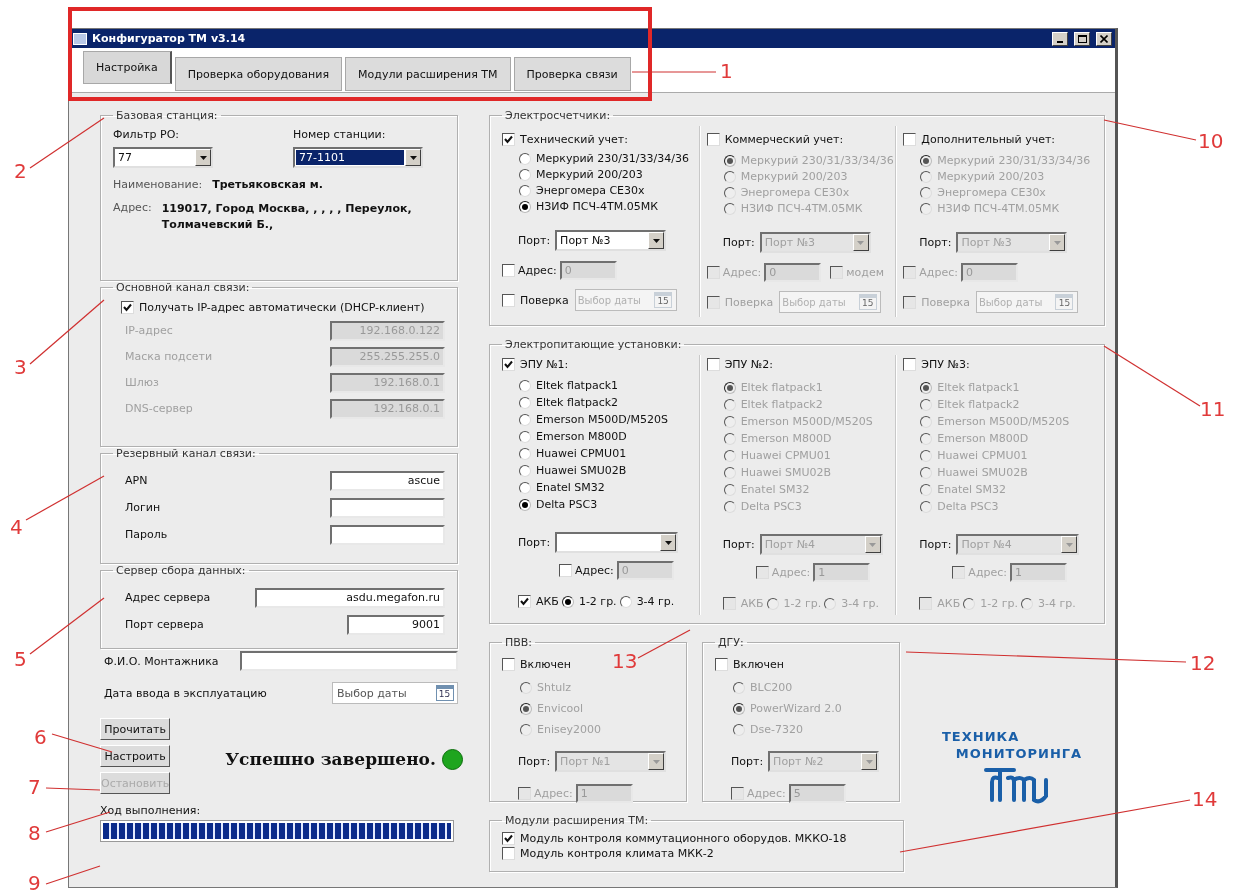  Describe the element at coordinates (387, 330) in the screenshot. I see `text-field: 192.168.0.122` at that location.